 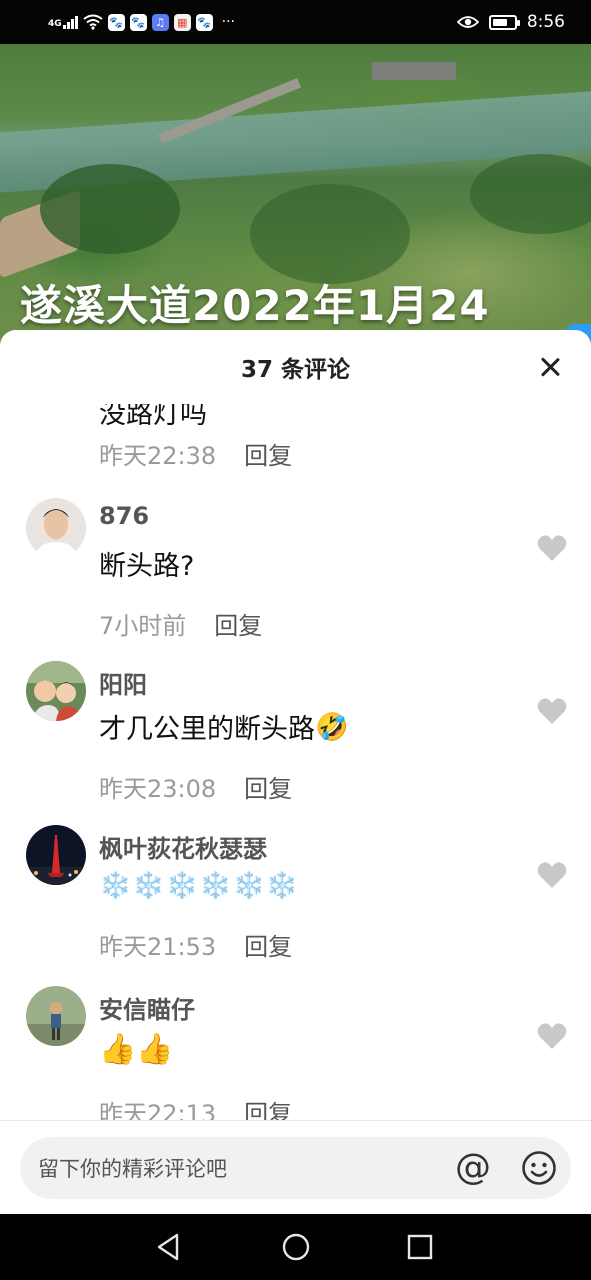 What do you see at coordinates (228, 22) in the screenshot?
I see `status-overflow: ···` at bounding box center [228, 22].